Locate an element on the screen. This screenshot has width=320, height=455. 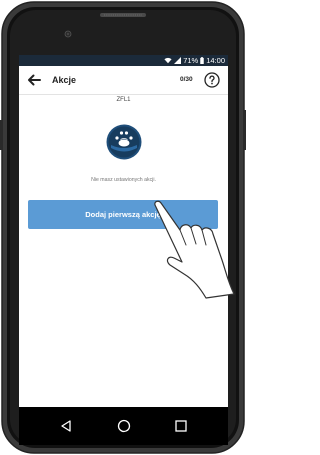
battery-icon is located at coordinates (202, 60).